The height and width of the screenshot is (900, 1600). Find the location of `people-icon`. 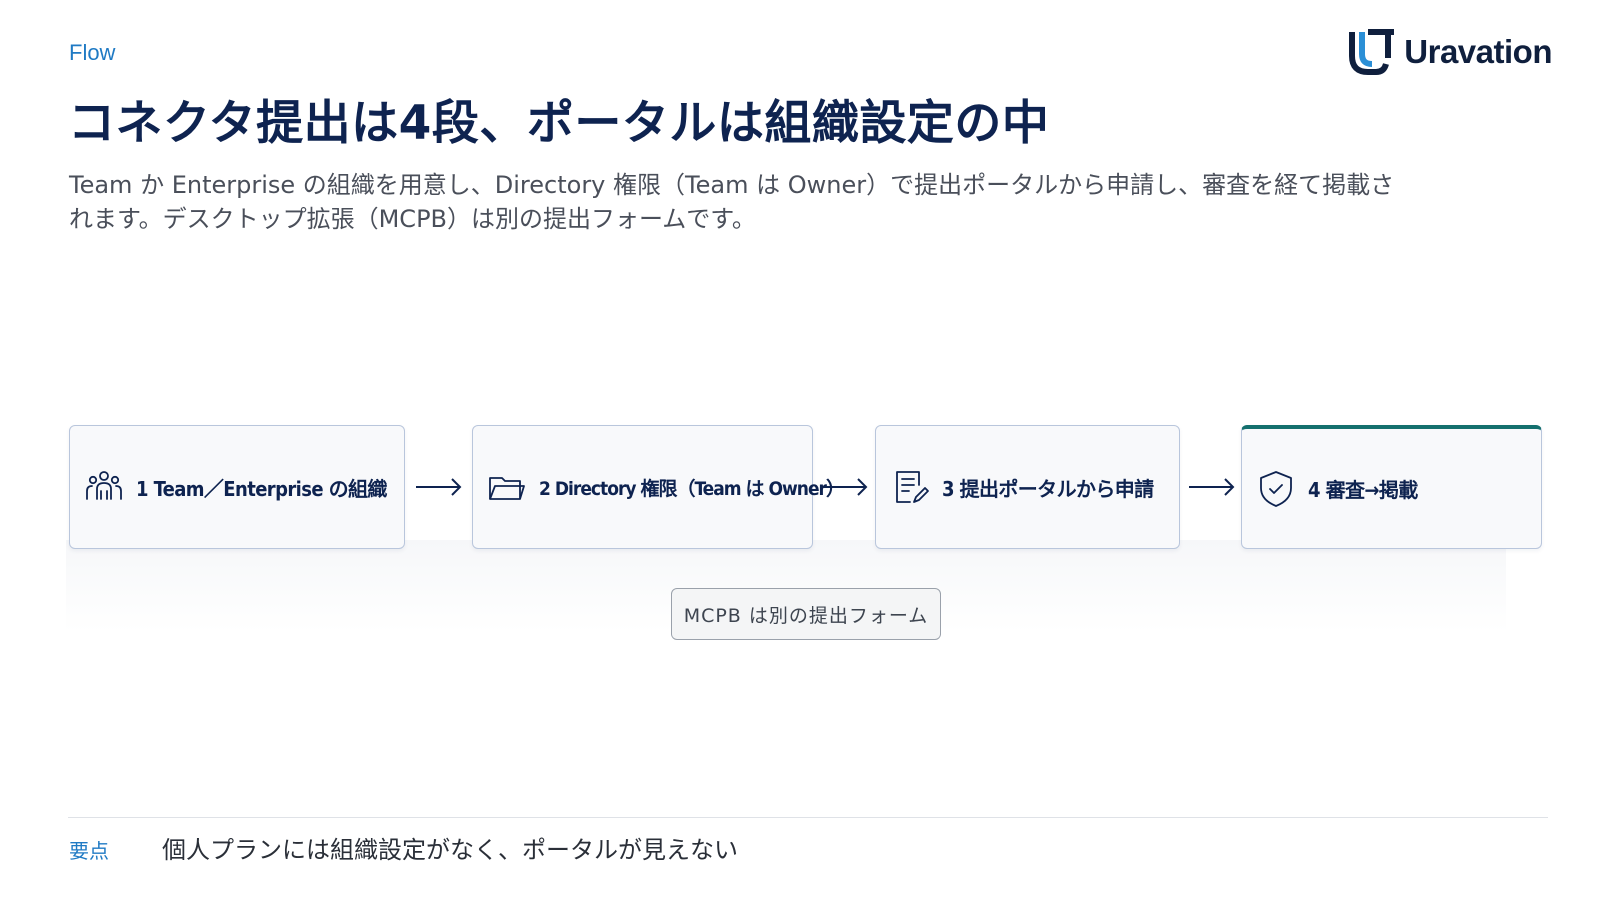

people-icon is located at coordinates (104, 487).